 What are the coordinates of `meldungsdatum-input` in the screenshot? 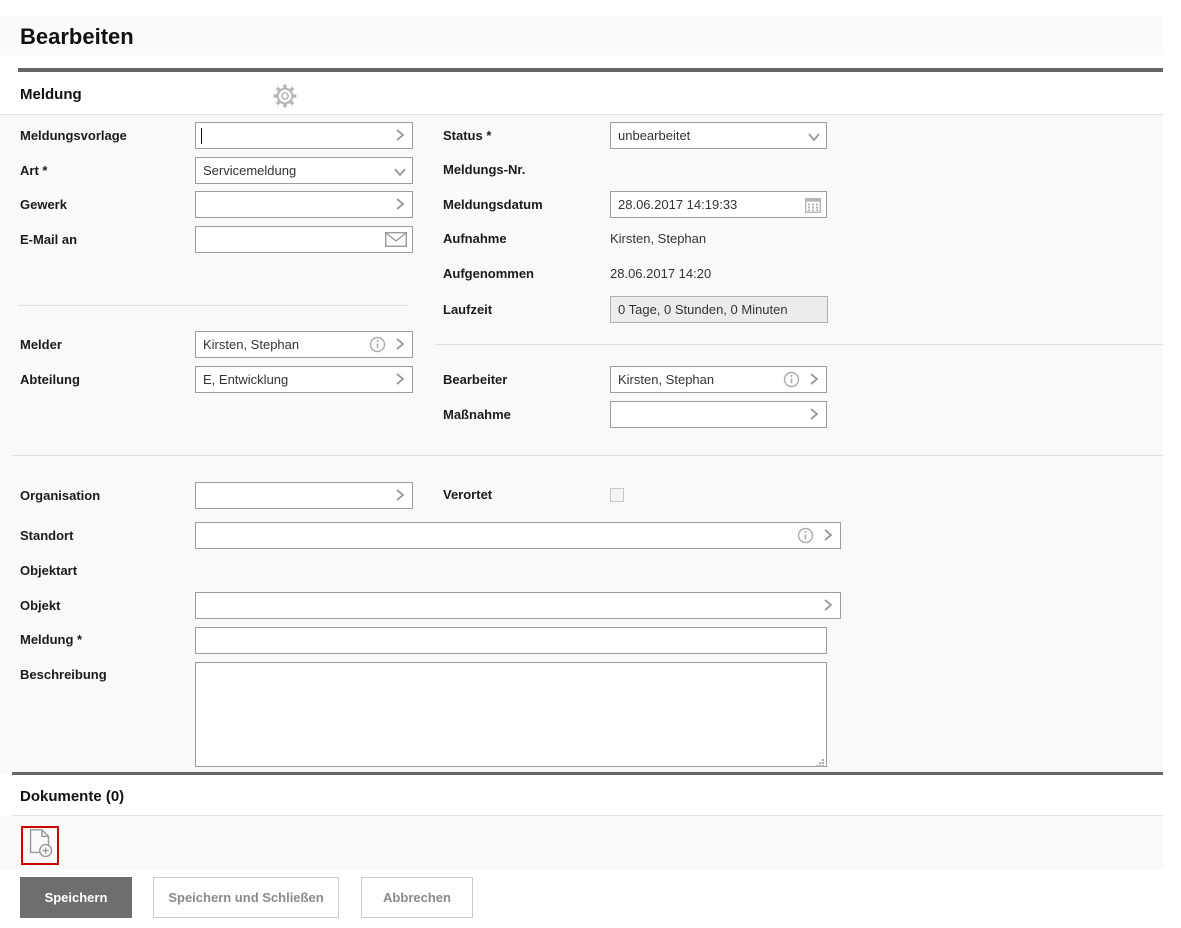 It's located at (718, 204).